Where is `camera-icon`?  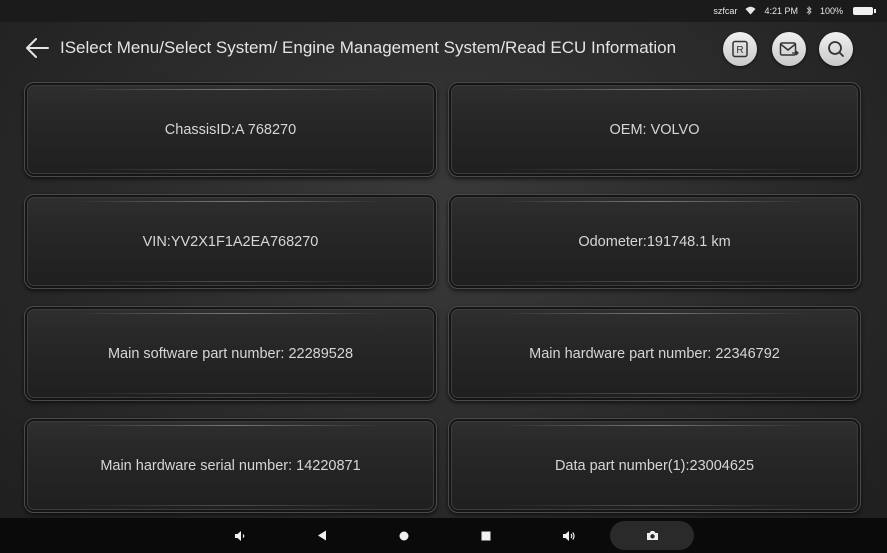
camera-icon is located at coordinates (652, 535).